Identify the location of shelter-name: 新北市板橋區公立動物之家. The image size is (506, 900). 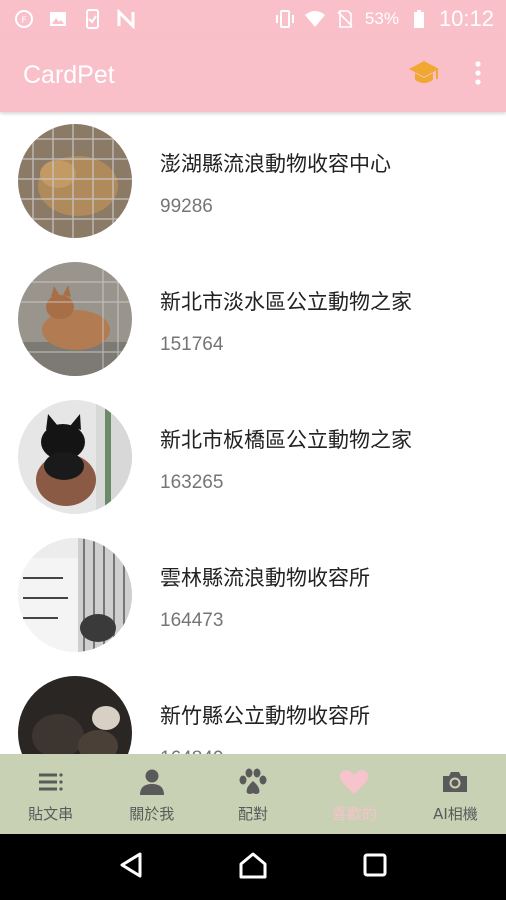
(286, 440).